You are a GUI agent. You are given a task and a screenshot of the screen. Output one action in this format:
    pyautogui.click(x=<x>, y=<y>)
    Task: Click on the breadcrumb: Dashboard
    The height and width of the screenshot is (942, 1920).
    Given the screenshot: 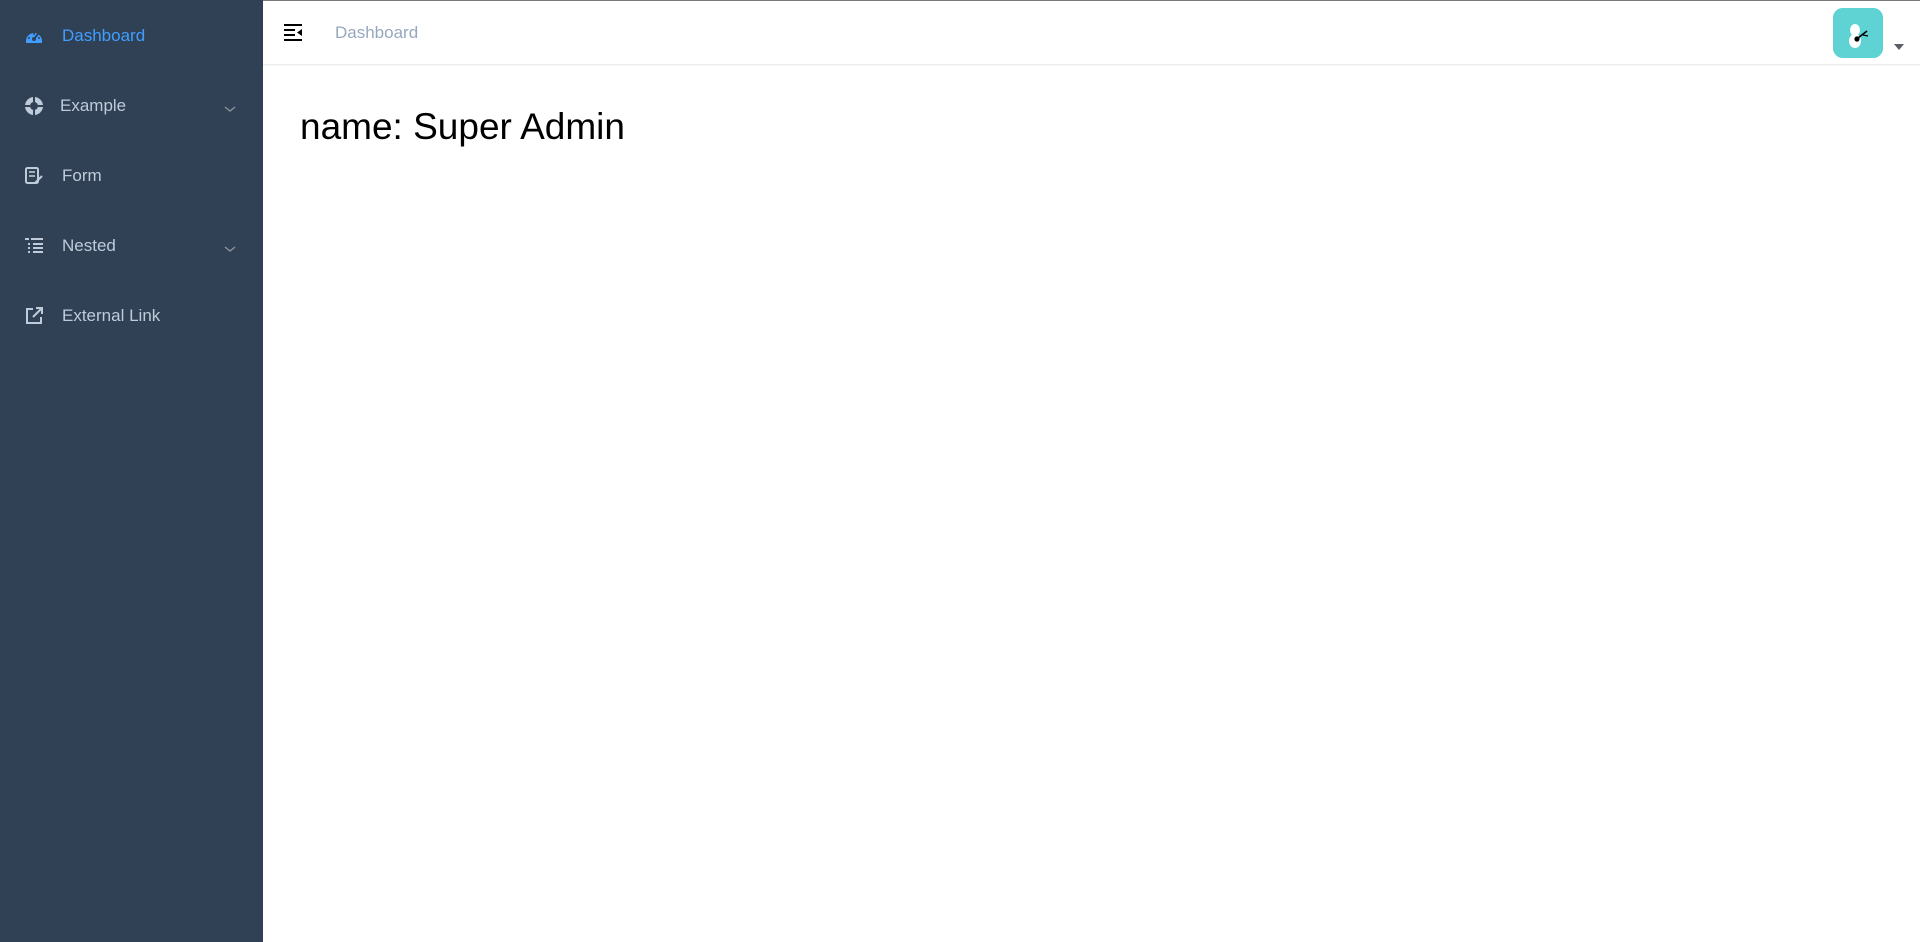 What is the action you would take?
    pyautogui.click(x=377, y=32)
    